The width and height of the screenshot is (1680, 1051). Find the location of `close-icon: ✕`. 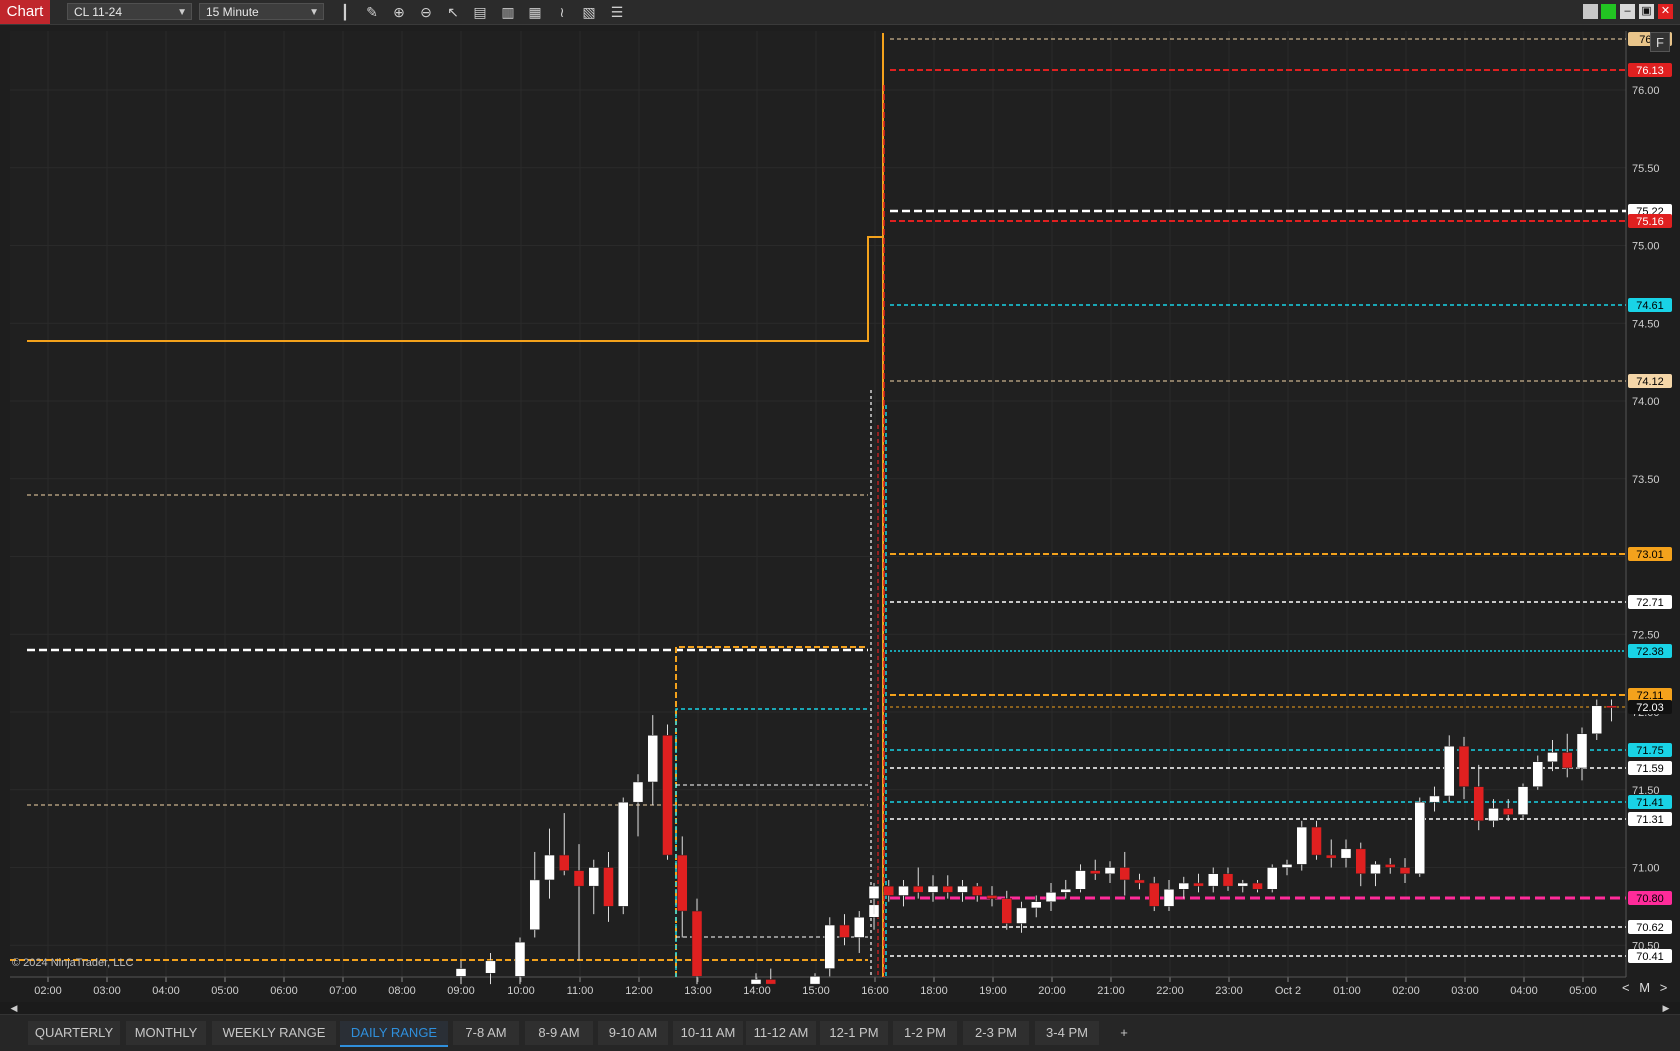

close-icon: ✕ is located at coordinates (1665, 11).